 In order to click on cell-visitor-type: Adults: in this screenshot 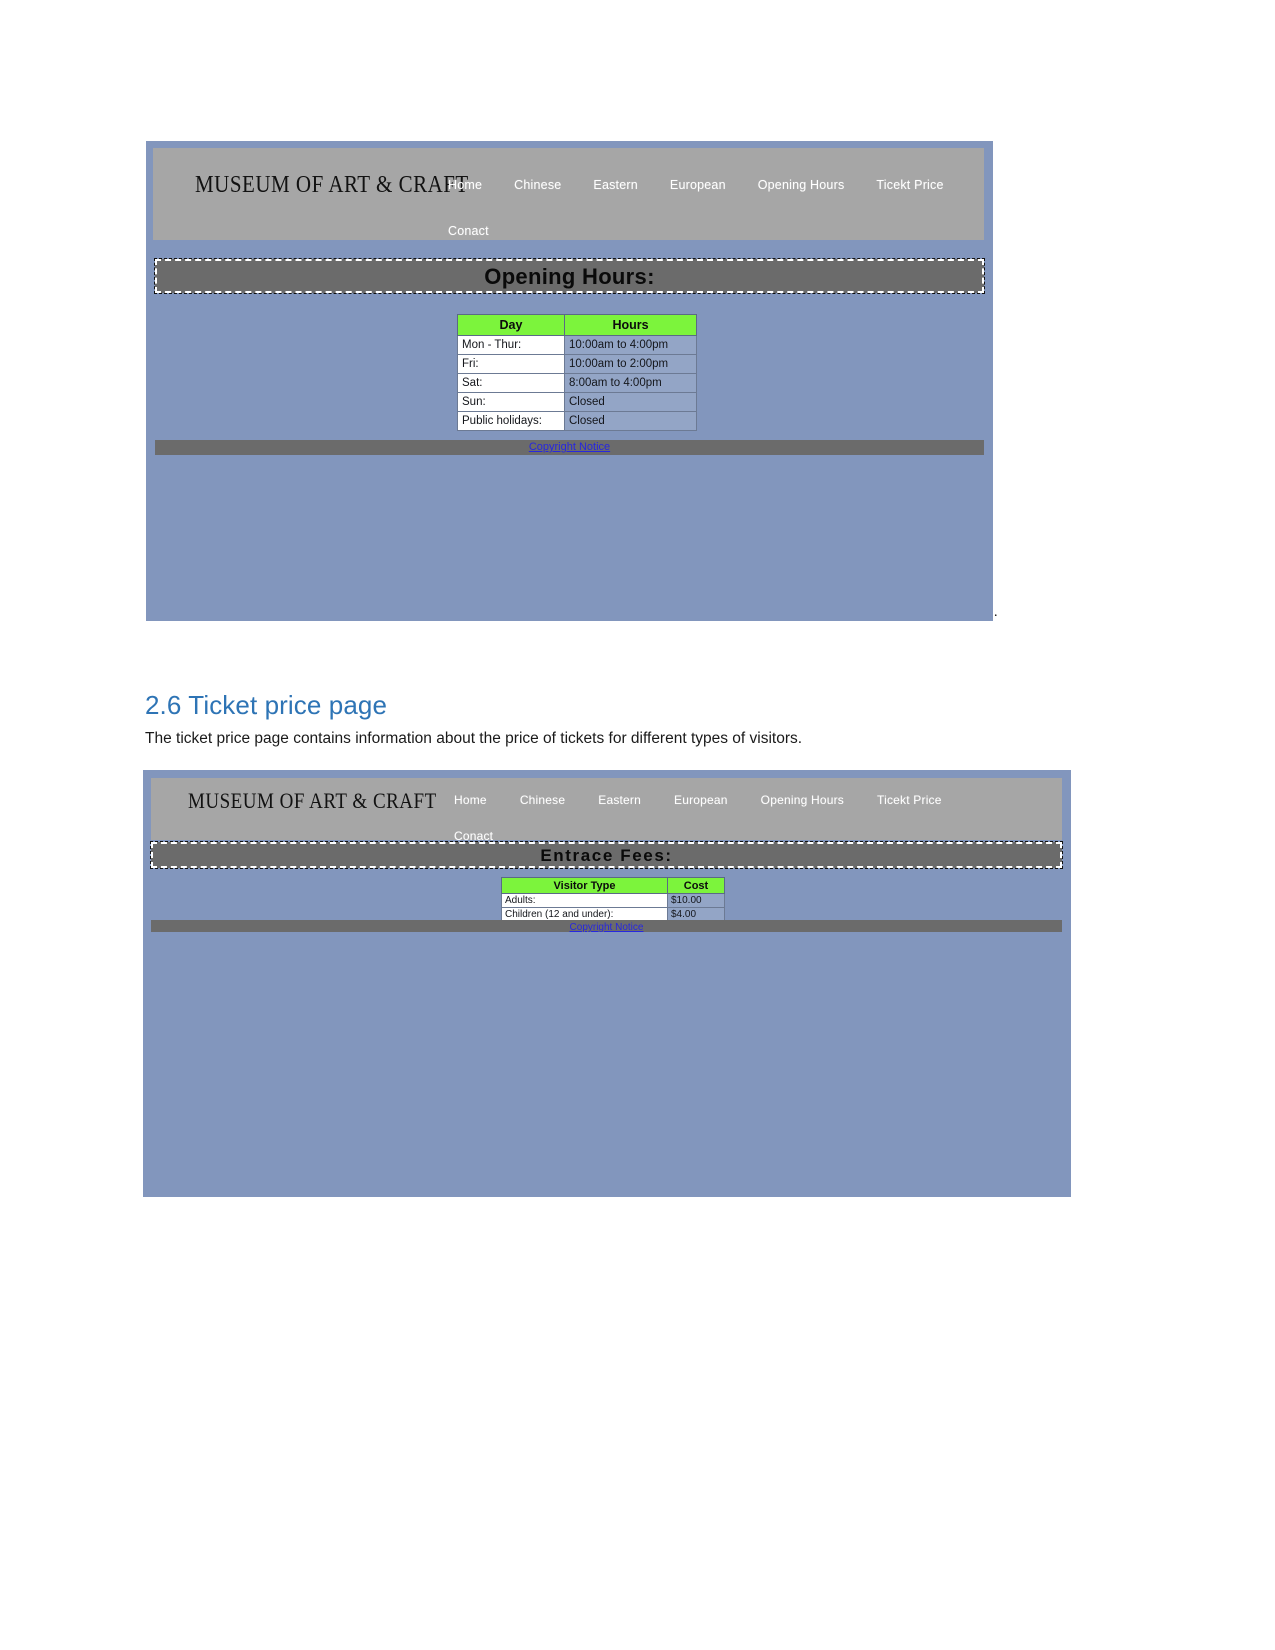, I will do `click(584, 900)`.